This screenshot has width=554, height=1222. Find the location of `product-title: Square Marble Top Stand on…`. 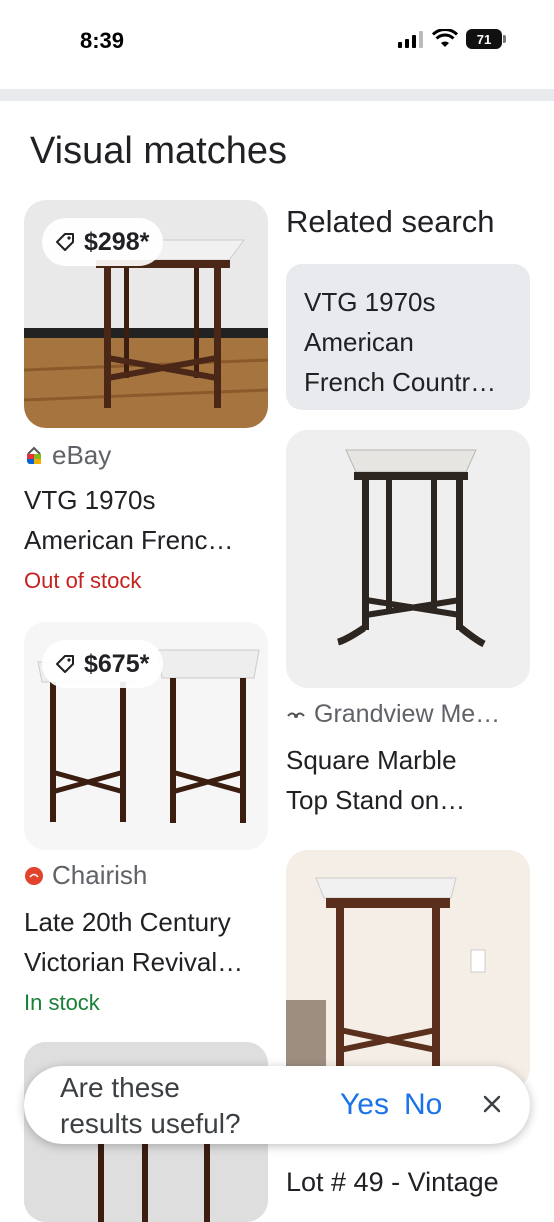

product-title: Square Marble Top Stand on… is located at coordinates (411, 780).